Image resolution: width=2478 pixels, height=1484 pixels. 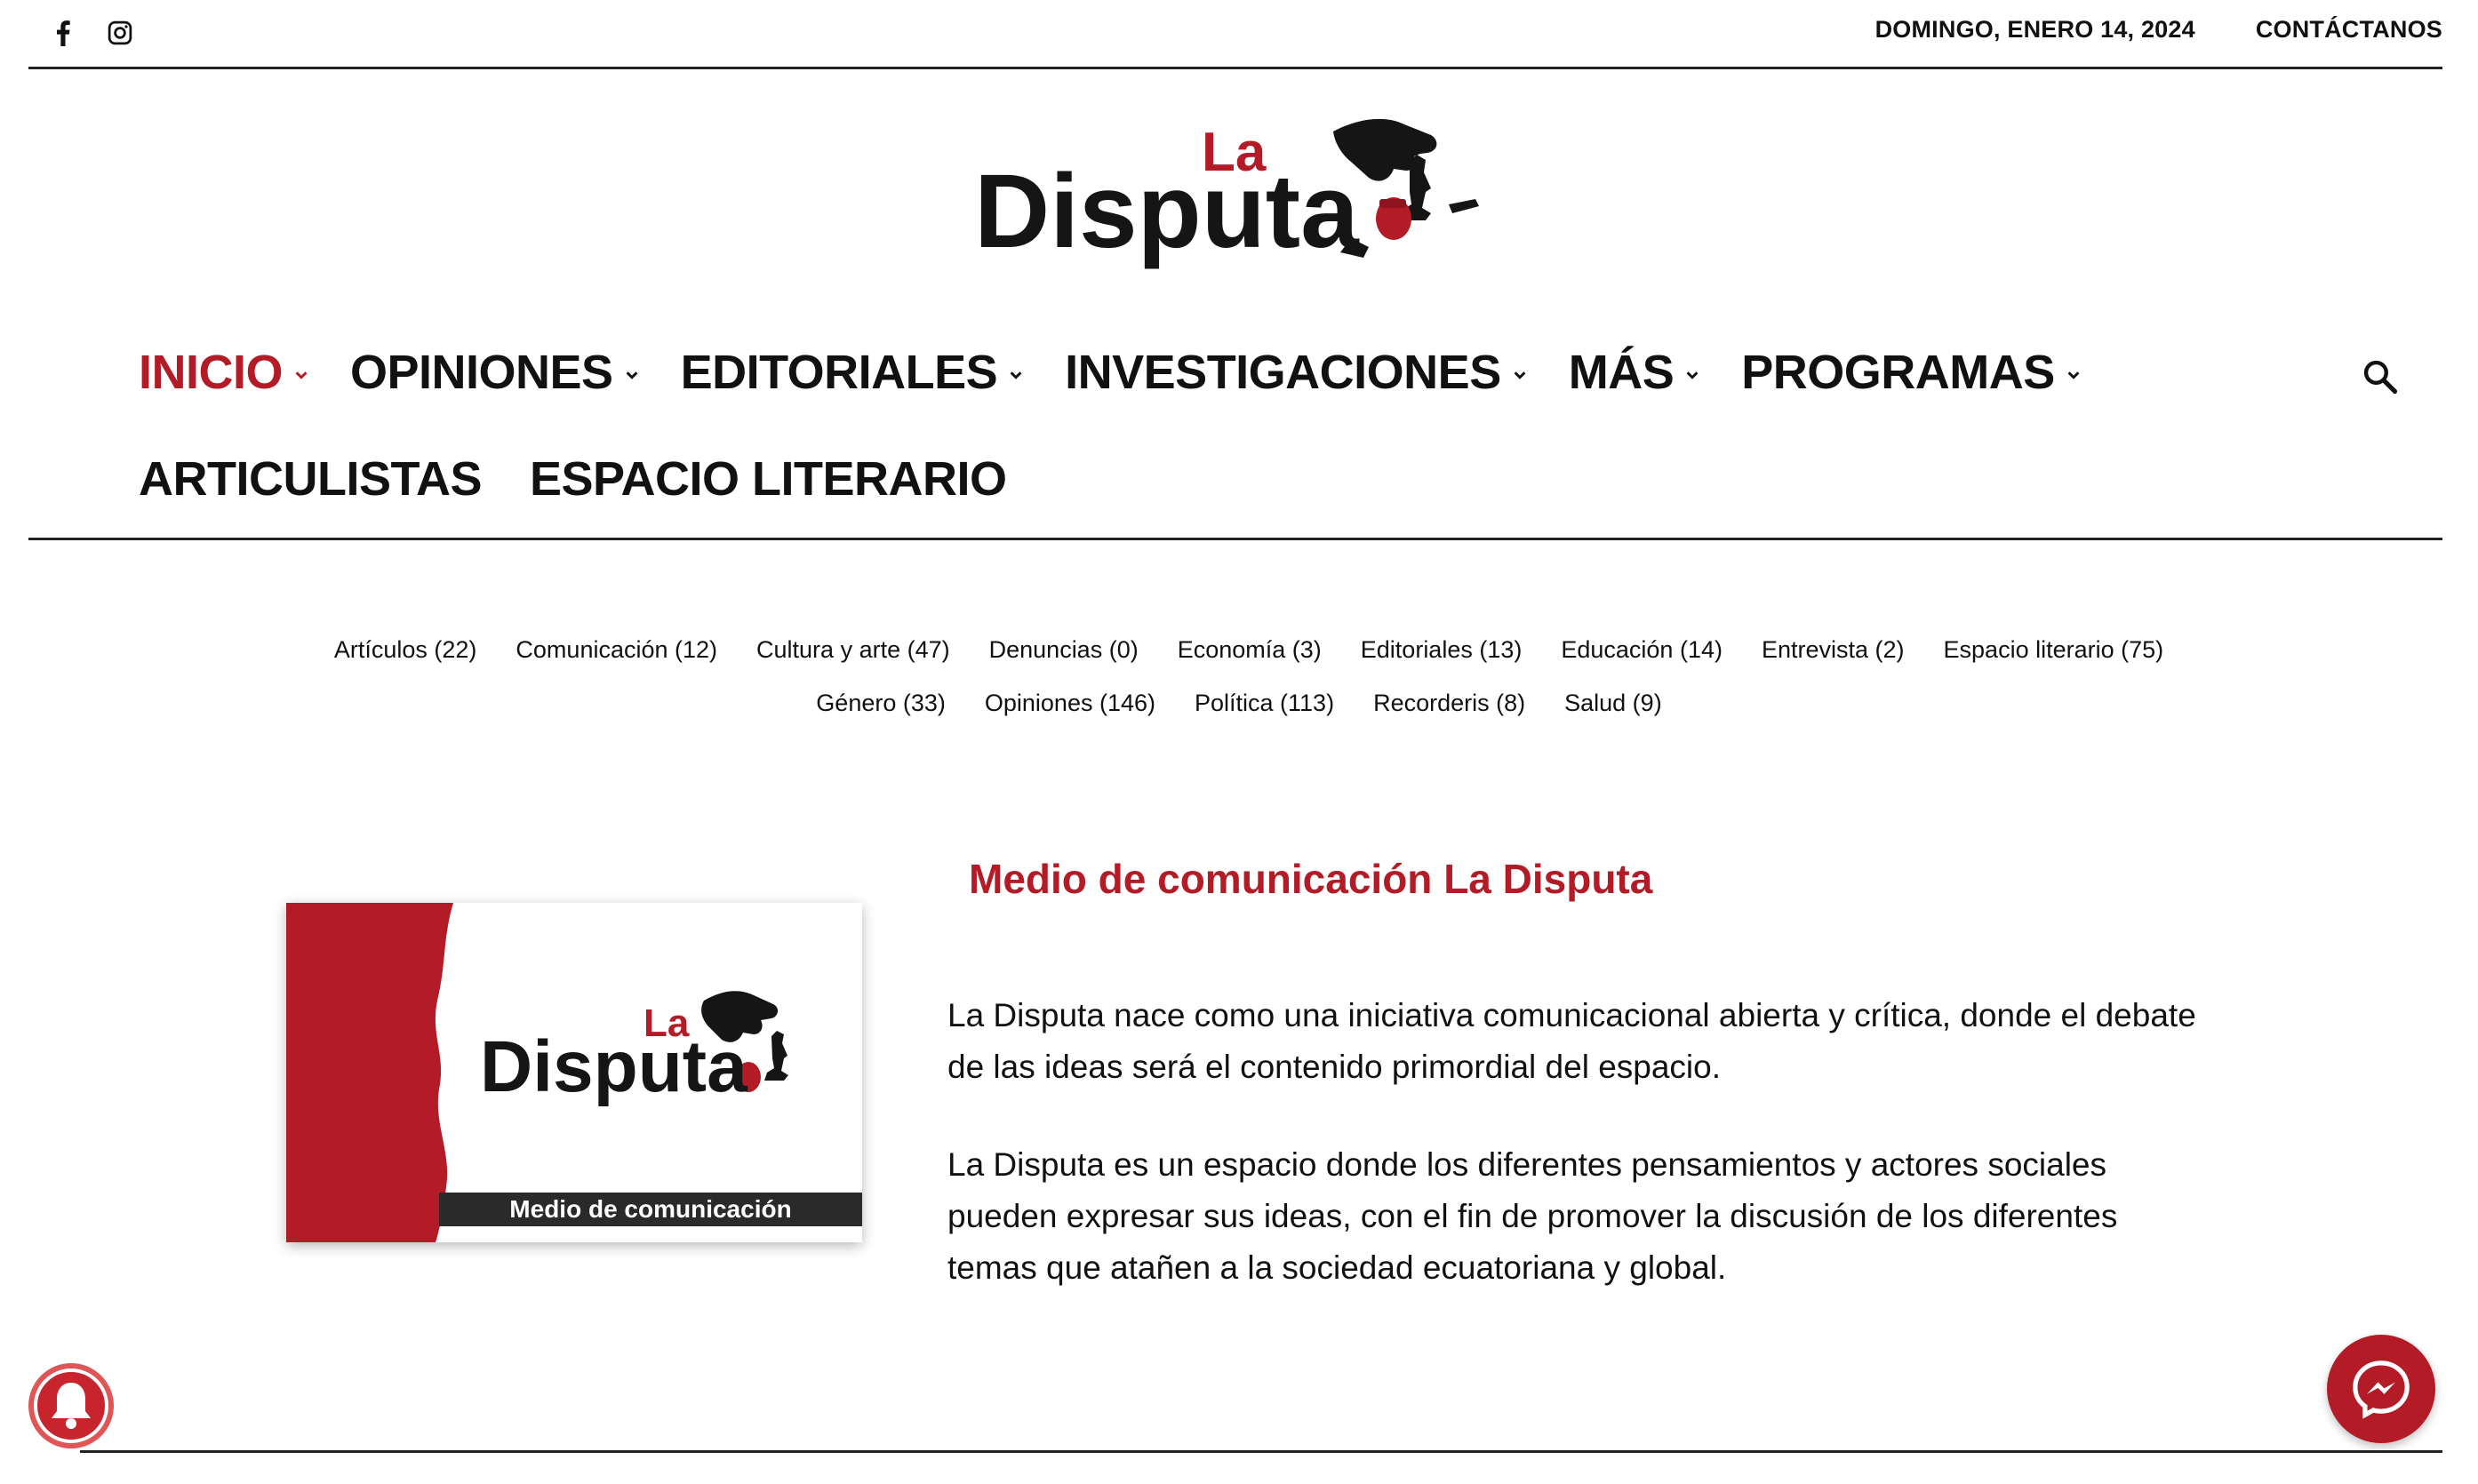 What do you see at coordinates (2054, 650) in the screenshot?
I see `category-link: Espacio literario (75)` at bounding box center [2054, 650].